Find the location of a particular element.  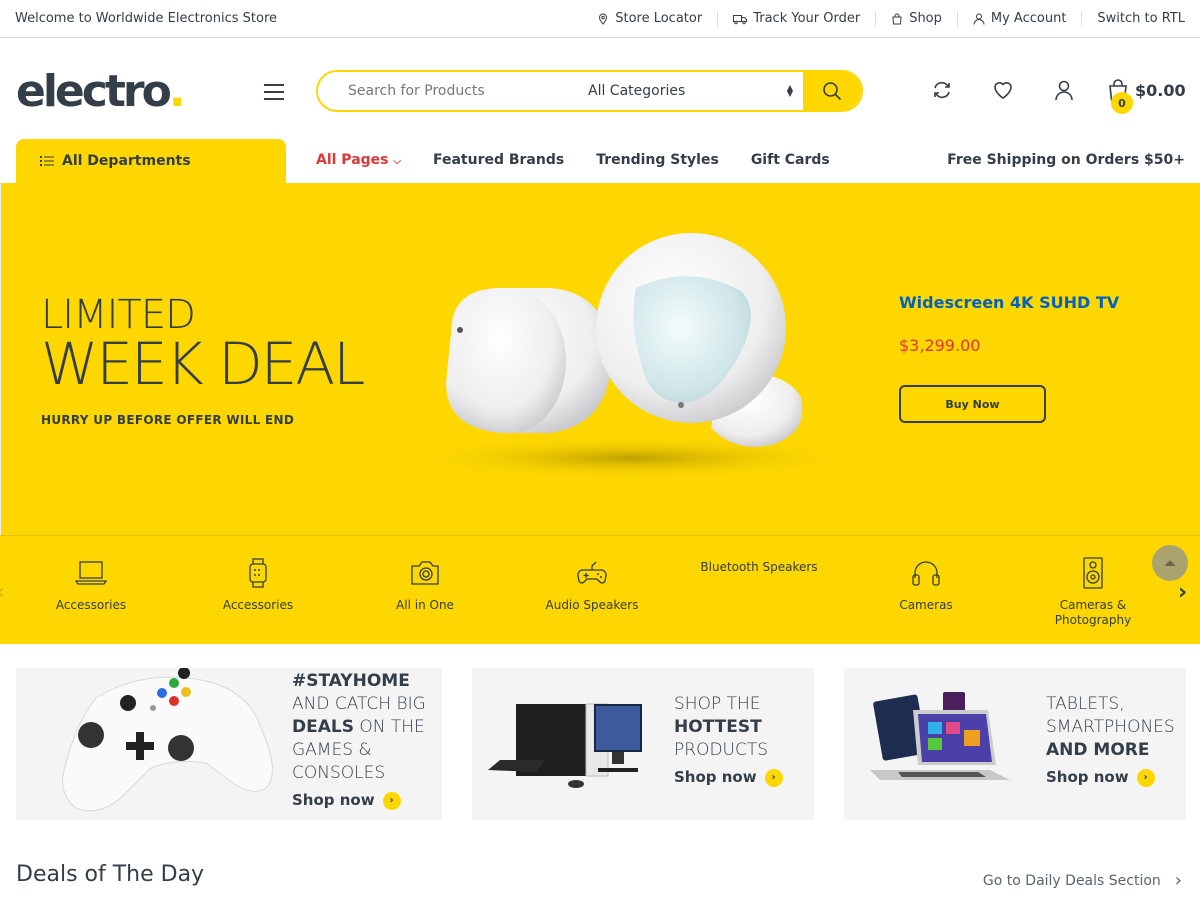

search-icon is located at coordinates (832, 91).